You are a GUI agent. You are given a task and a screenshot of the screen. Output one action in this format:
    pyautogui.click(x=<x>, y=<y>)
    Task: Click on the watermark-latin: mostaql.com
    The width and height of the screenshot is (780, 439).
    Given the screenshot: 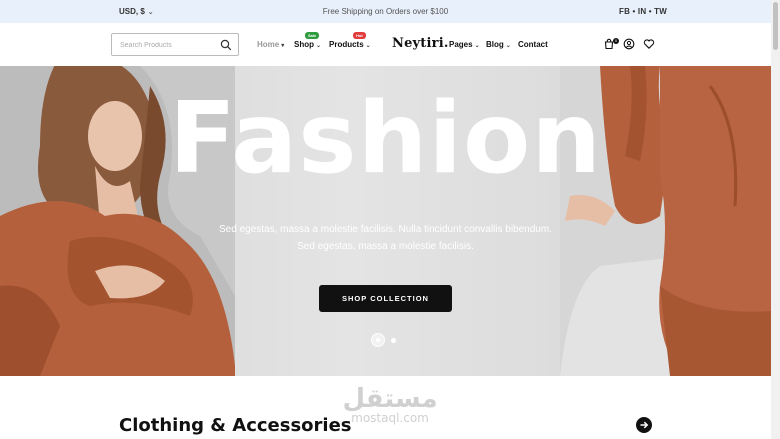 What is the action you would take?
    pyautogui.click(x=390, y=418)
    